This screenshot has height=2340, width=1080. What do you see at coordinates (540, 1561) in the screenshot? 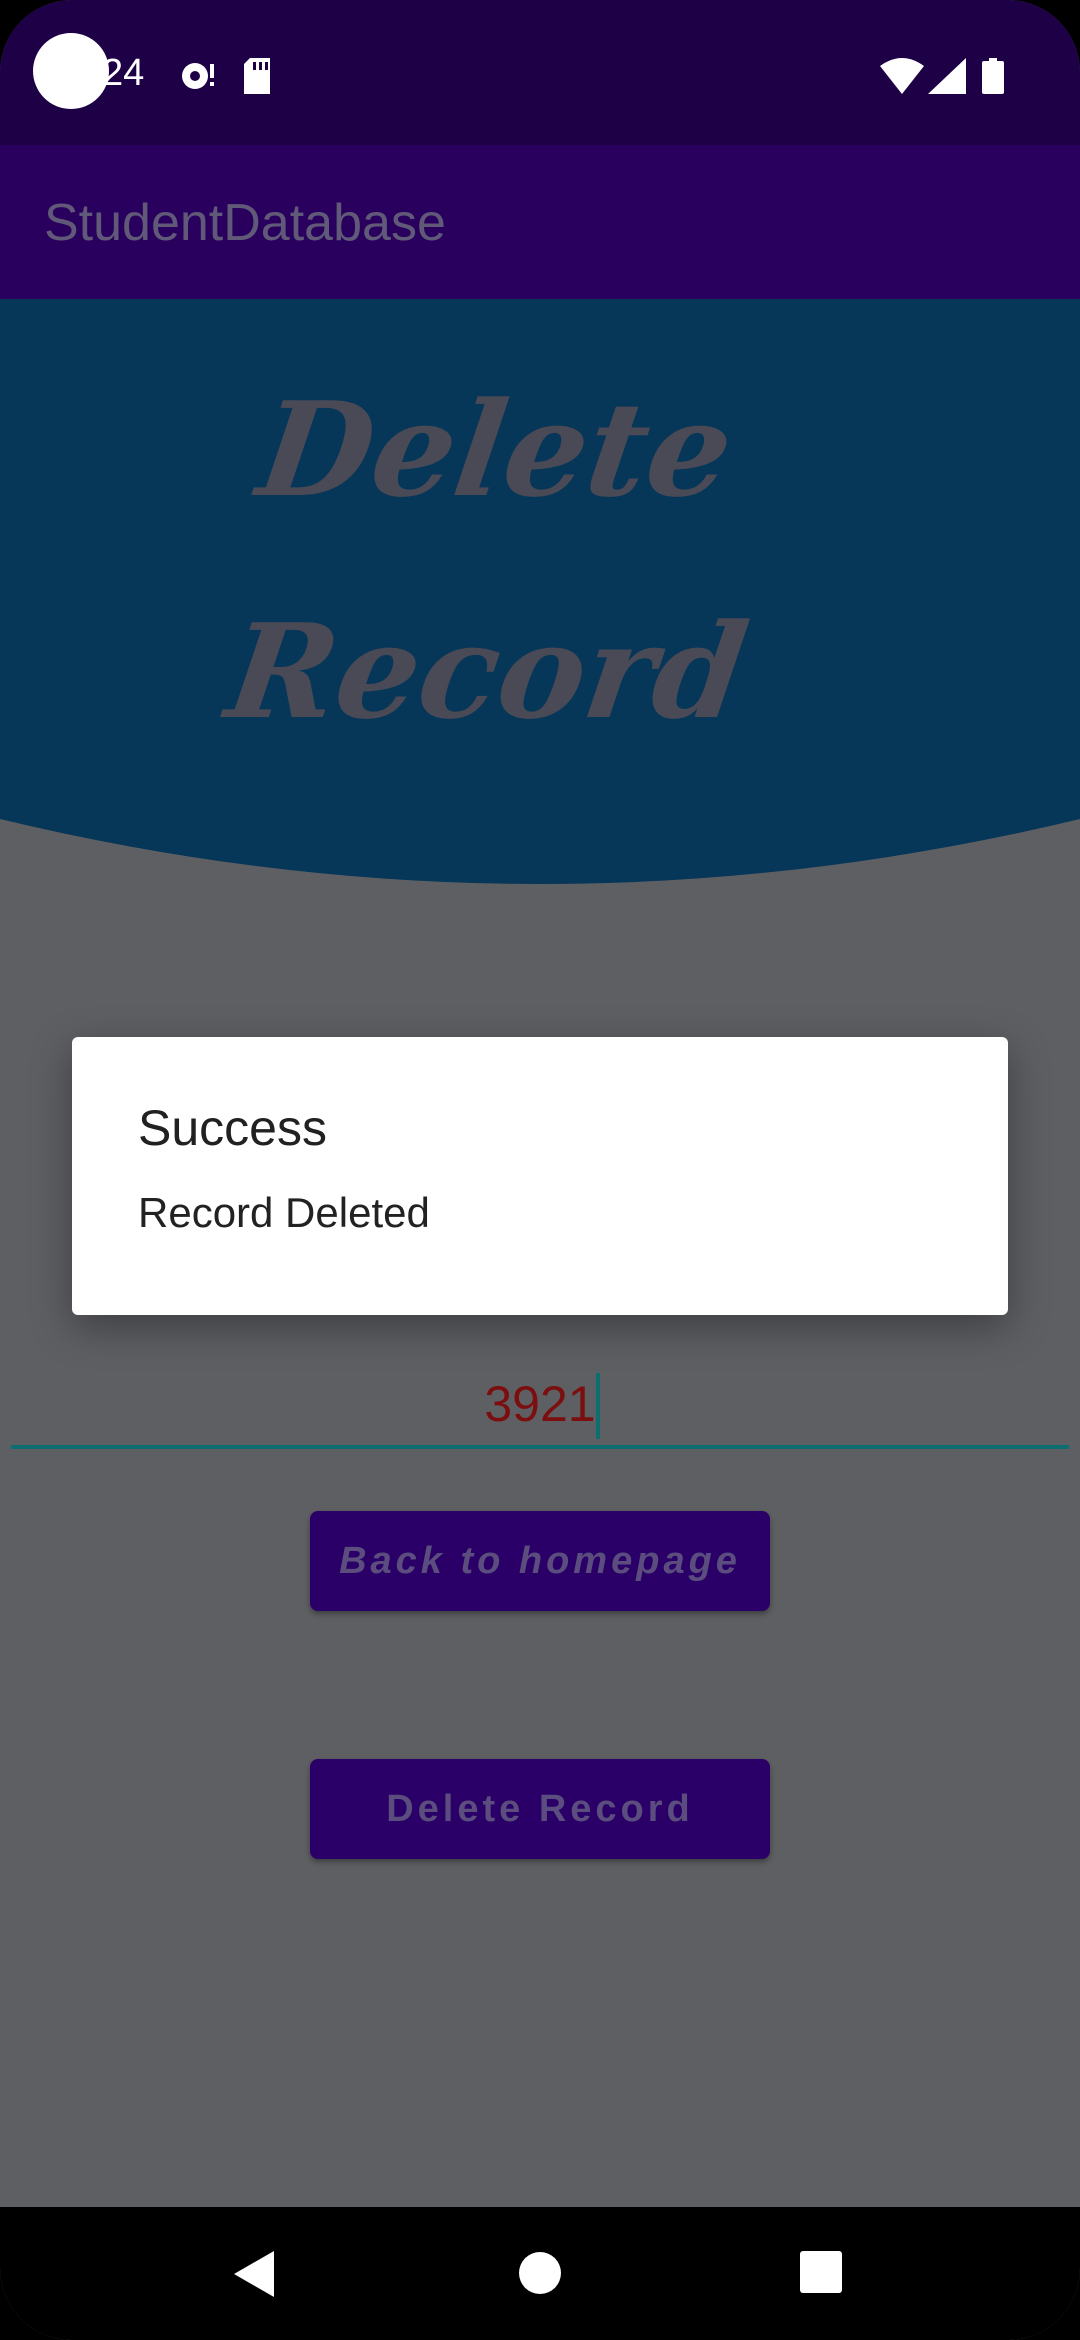
I see `back-to-homepage-button: Back to homepage` at bounding box center [540, 1561].